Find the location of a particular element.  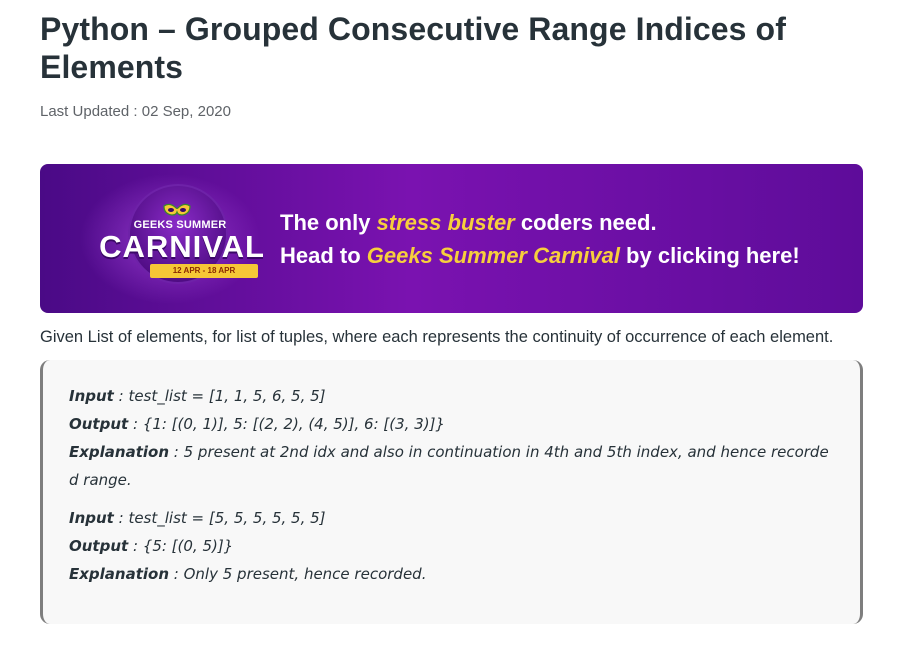

banner-line-1: The only stress buster coders need. is located at coordinates (540, 222).